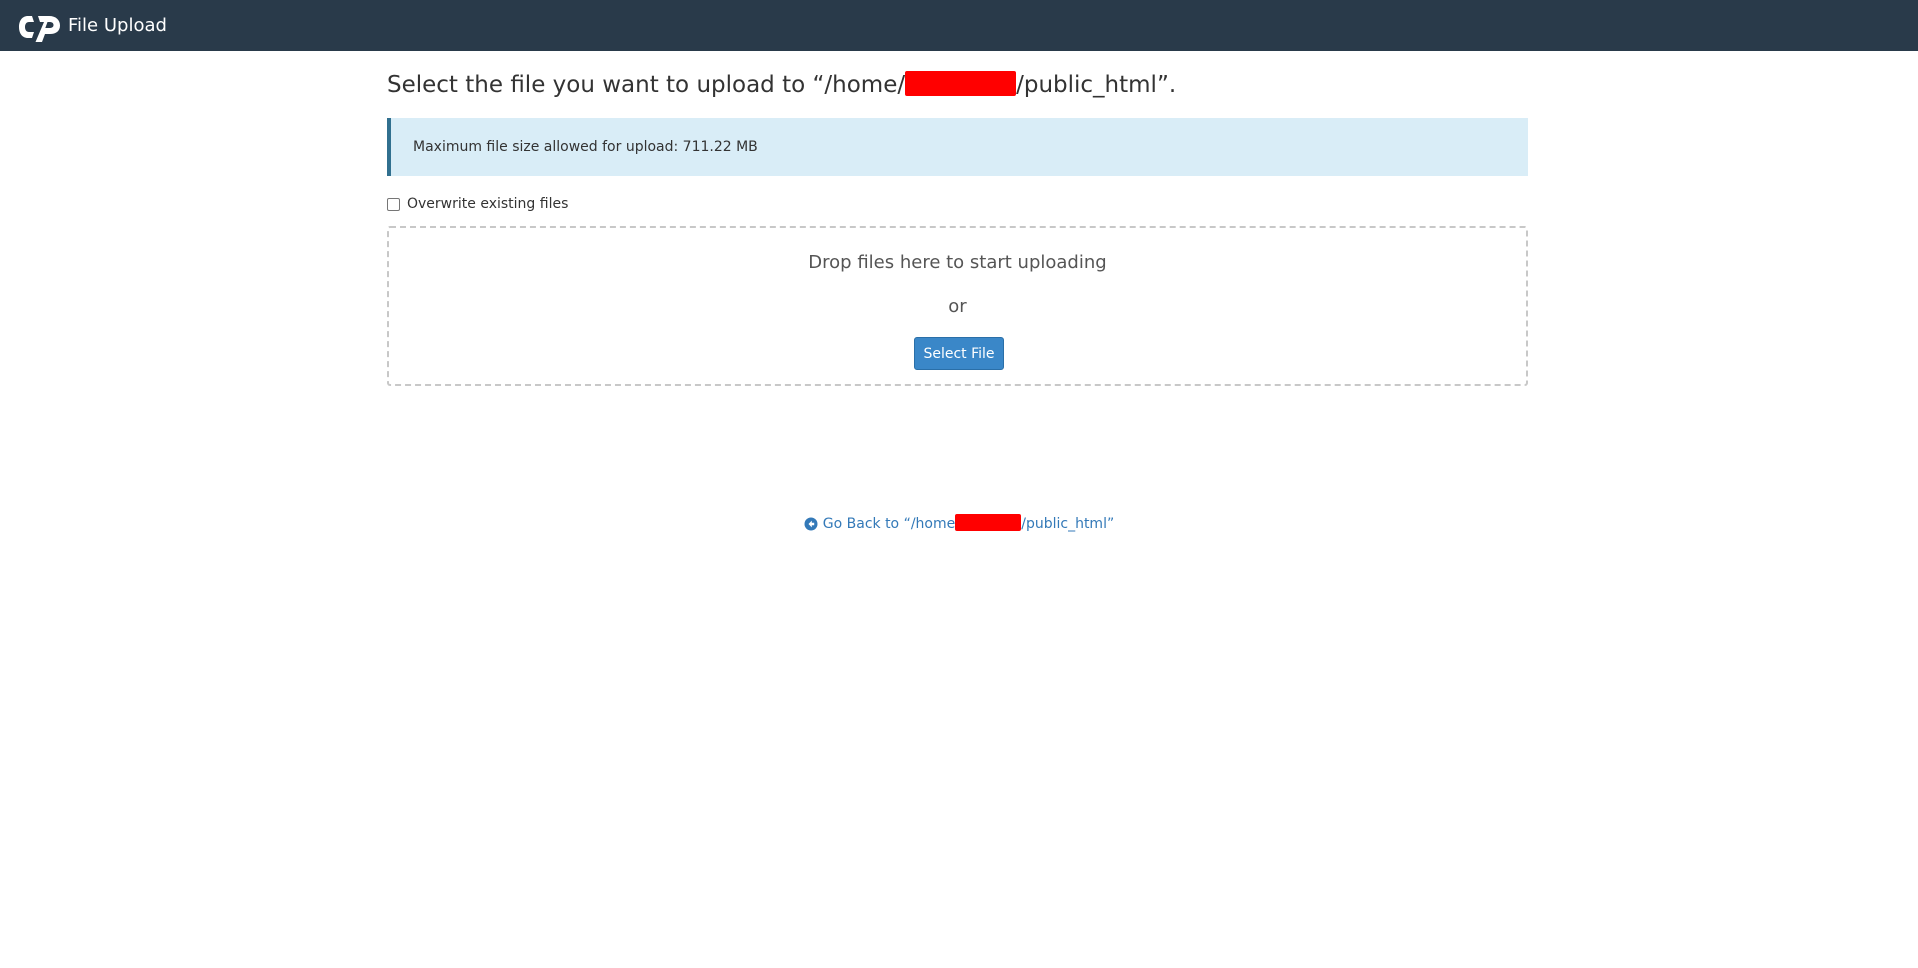 This screenshot has width=1918, height=968. I want to click on top-header-bar: File Upload, so click(959, 25).